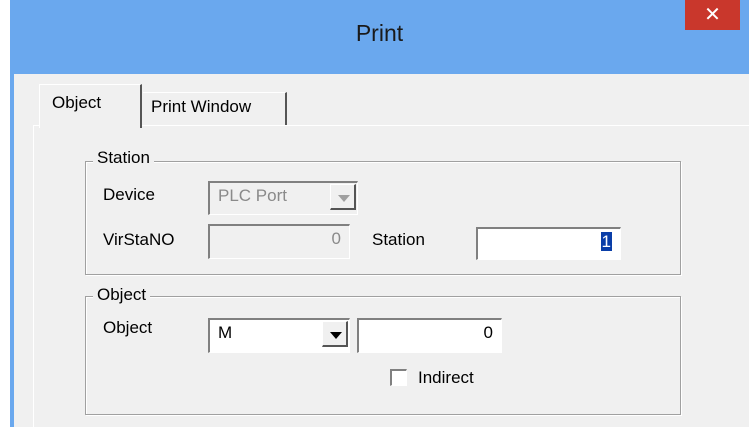 This screenshot has width=749, height=431. I want to click on object-type-dropdown-button, so click(335, 334).